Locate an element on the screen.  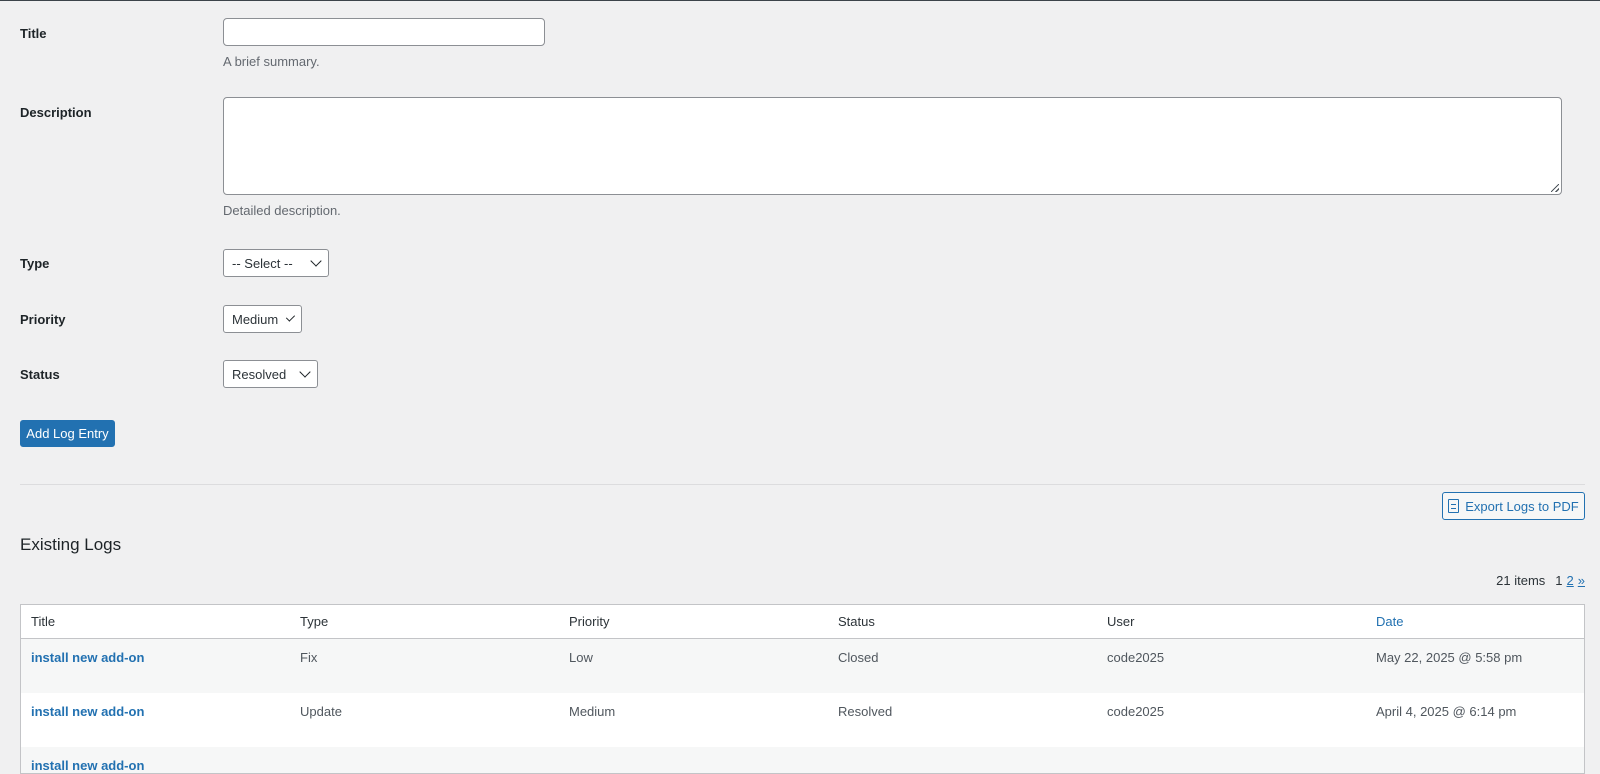
column-status: Status is located at coordinates (856, 621).